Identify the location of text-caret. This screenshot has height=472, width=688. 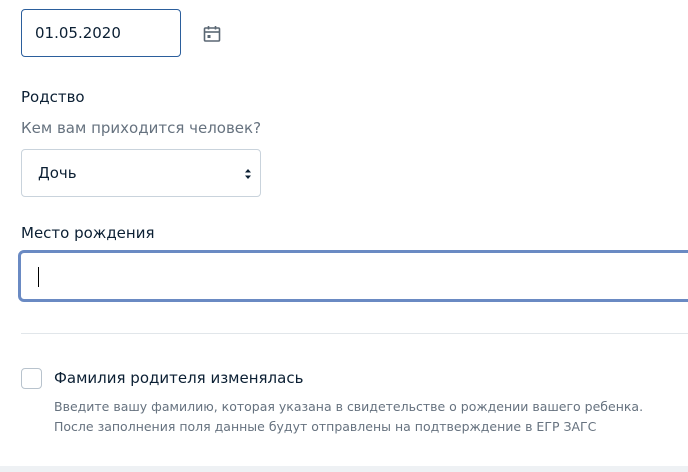
(38, 277).